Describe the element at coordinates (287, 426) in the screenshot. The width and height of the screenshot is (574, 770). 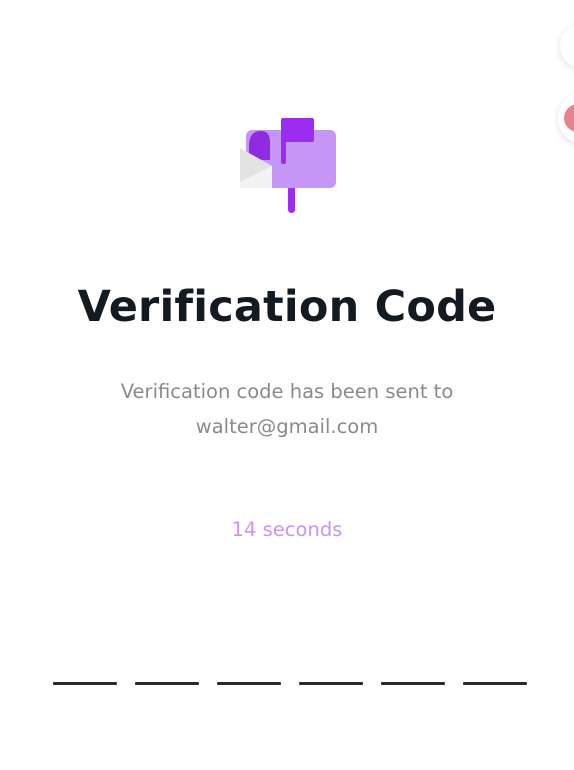
I see `email-address: walter@gmail.com` at that location.